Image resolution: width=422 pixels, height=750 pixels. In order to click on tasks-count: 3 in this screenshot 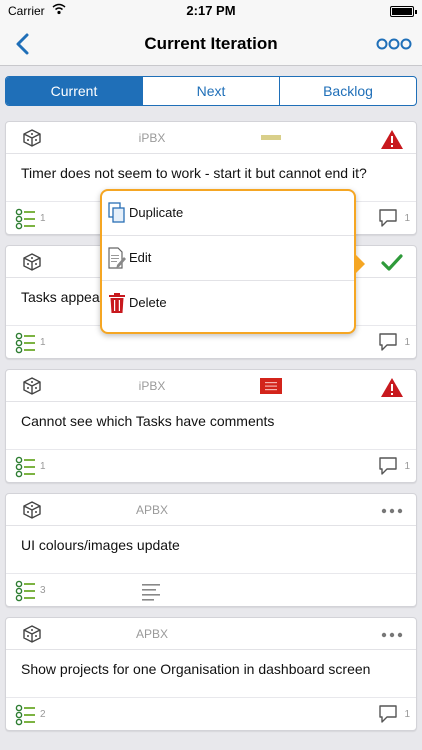, I will do `click(43, 590)`.